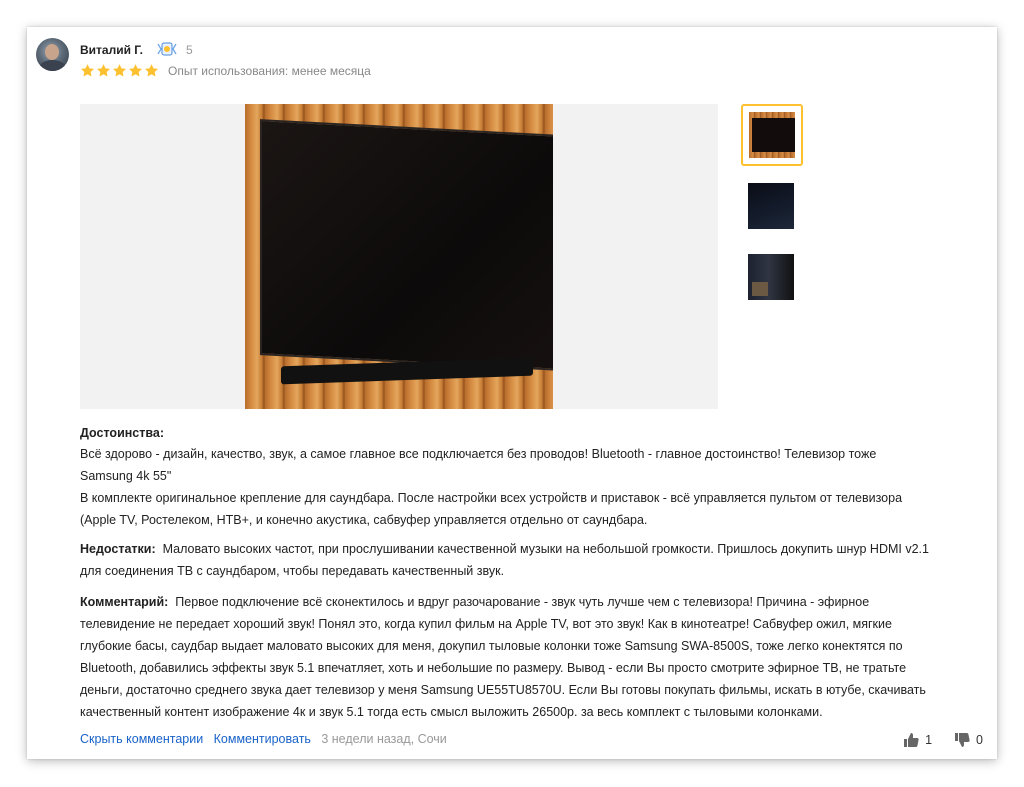 This screenshot has height=787, width=1024. Describe the element at coordinates (124, 602) in the screenshot. I see `comment-heading: Комментарий:` at that location.